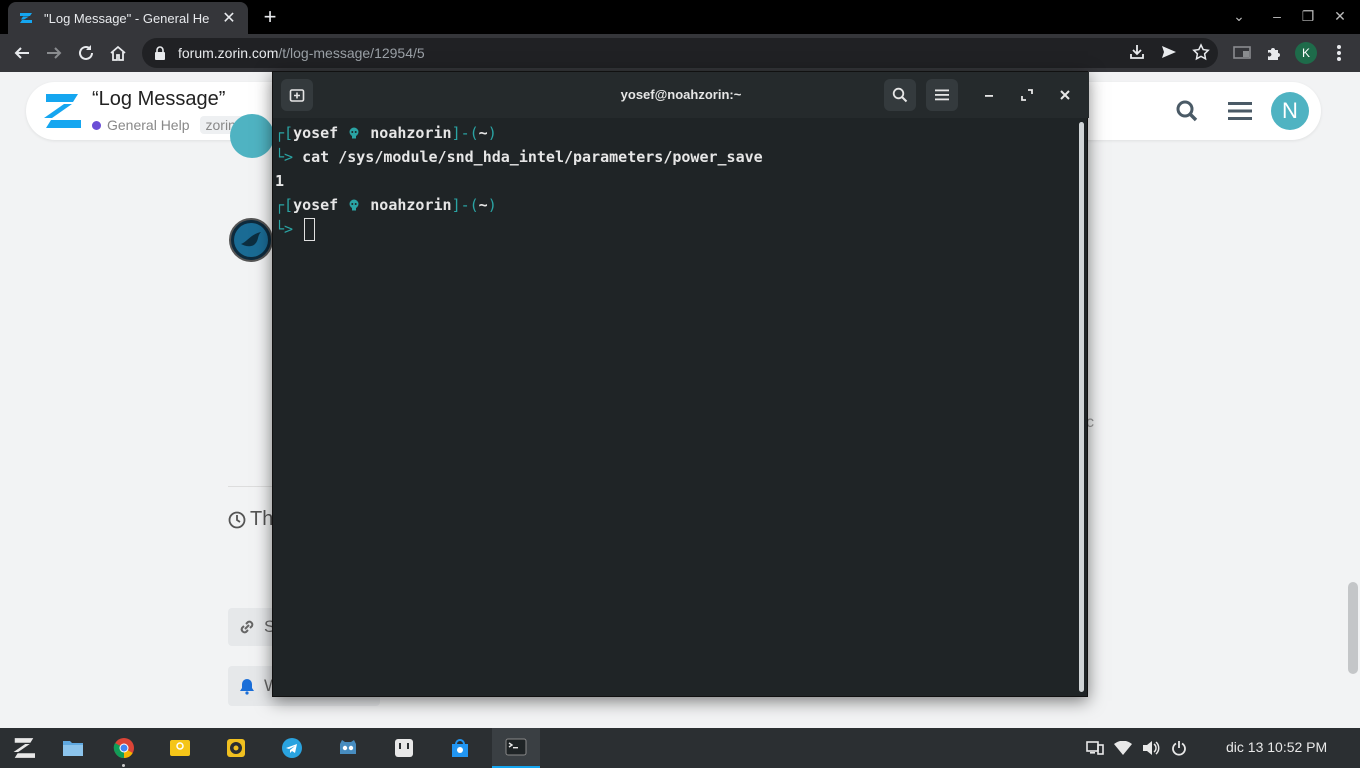  Describe the element at coordinates (247, 686) in the screenshot. I see `bell-icon` at that location.